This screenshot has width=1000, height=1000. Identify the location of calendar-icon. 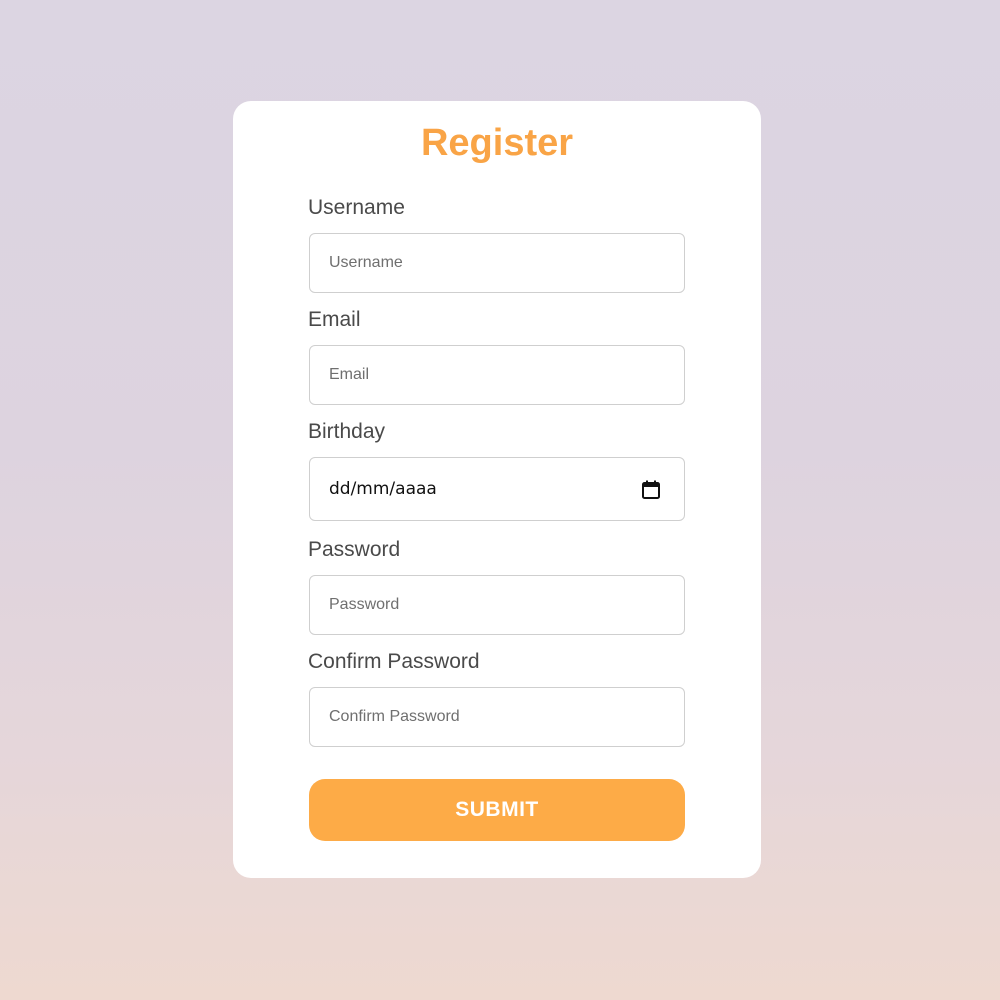
(651, 489).